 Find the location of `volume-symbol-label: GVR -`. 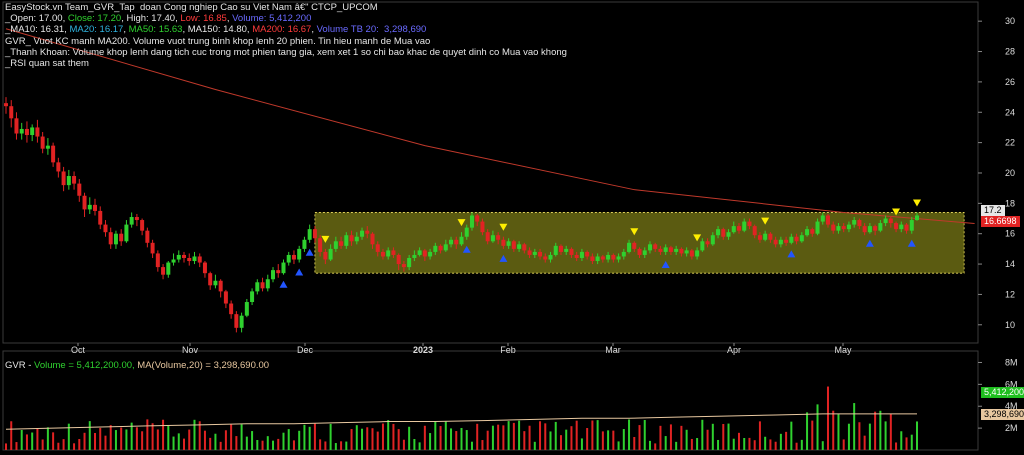

volume-symbol-label: GVR - is located at coordinates (20, 365).